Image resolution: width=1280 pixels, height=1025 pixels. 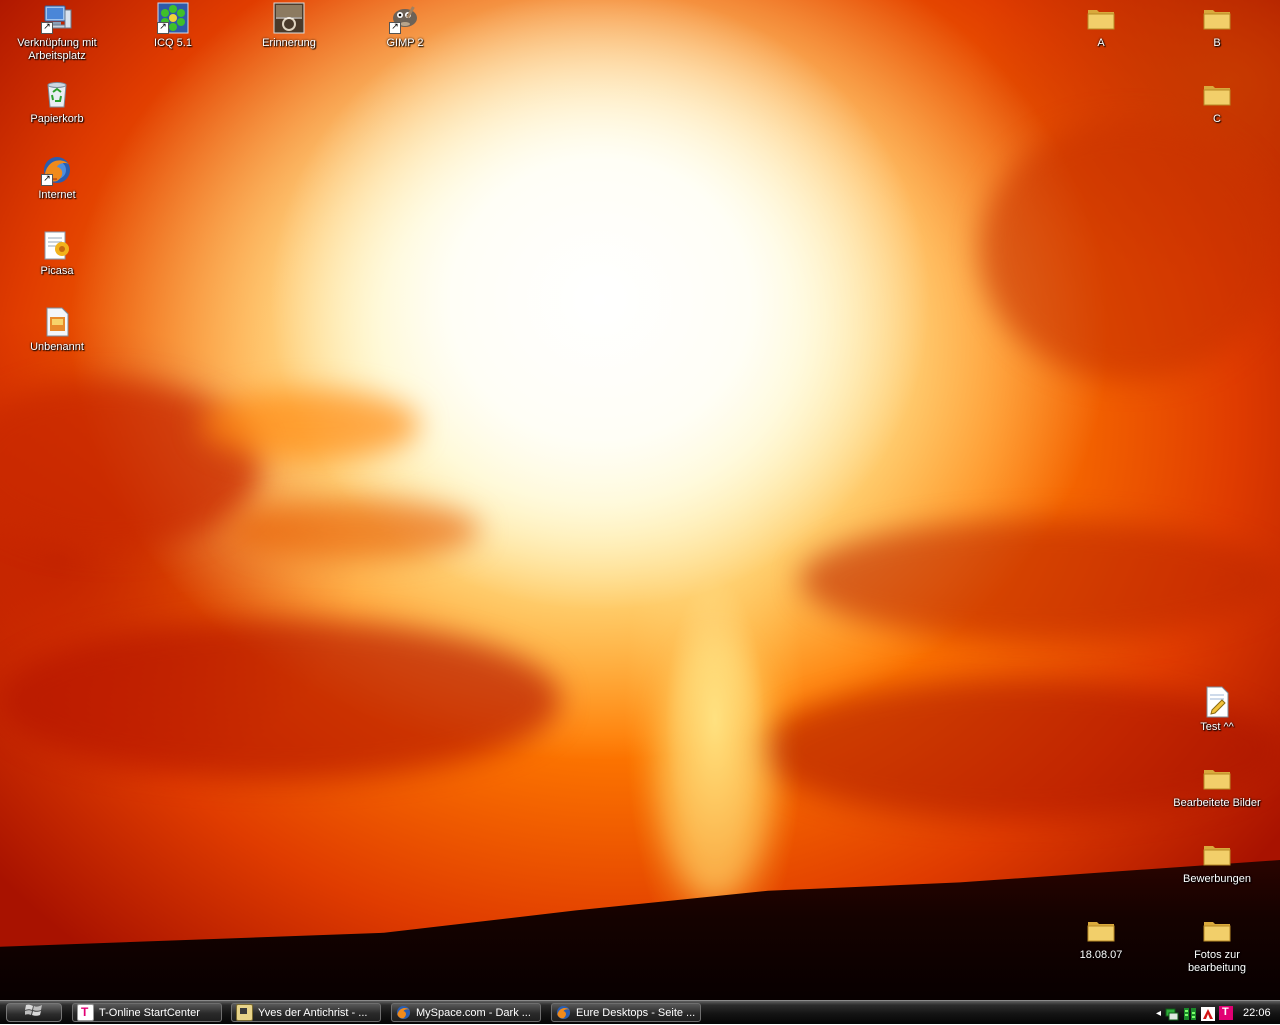 What do you see at coordinates (1217, 43) in the screenshot?
I see `desktop-icon-label: B` at bounding box center [1217, 43].